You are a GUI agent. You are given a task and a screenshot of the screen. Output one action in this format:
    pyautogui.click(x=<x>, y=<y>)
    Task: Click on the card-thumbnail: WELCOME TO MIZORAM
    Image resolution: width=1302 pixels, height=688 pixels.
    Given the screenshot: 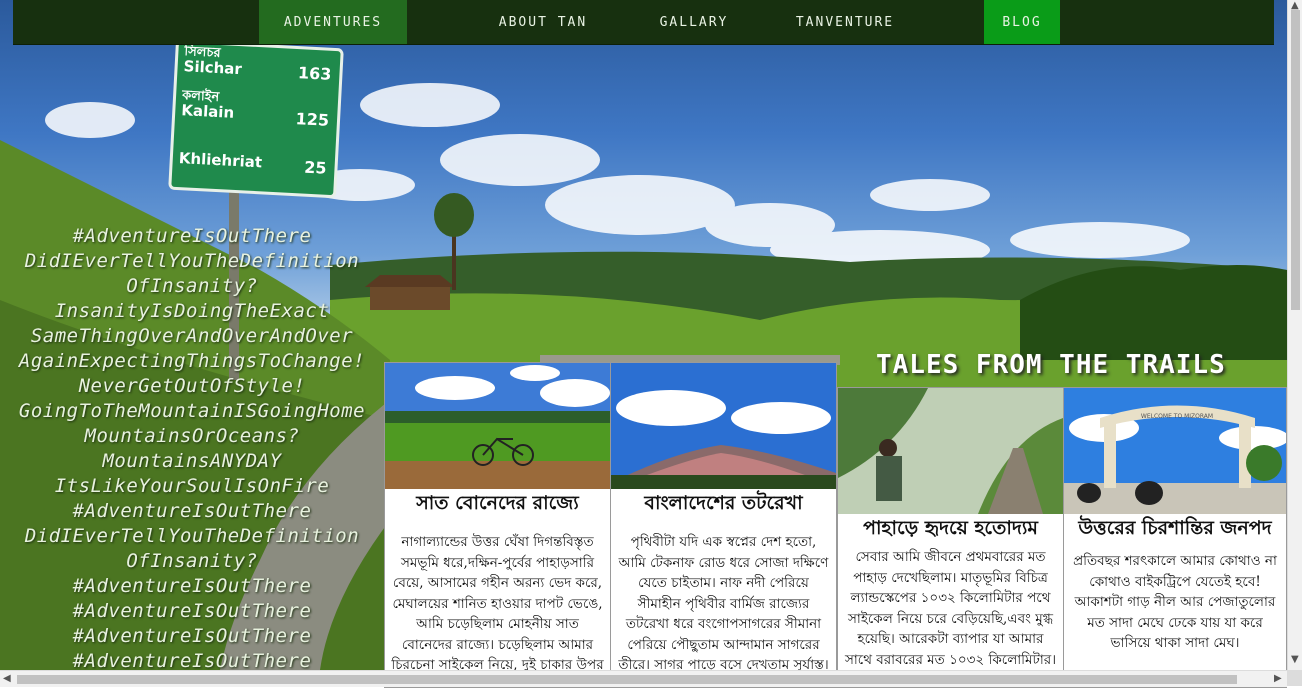 What is the action you would take?
    pyautogui.click(x=1175, y=451)
    